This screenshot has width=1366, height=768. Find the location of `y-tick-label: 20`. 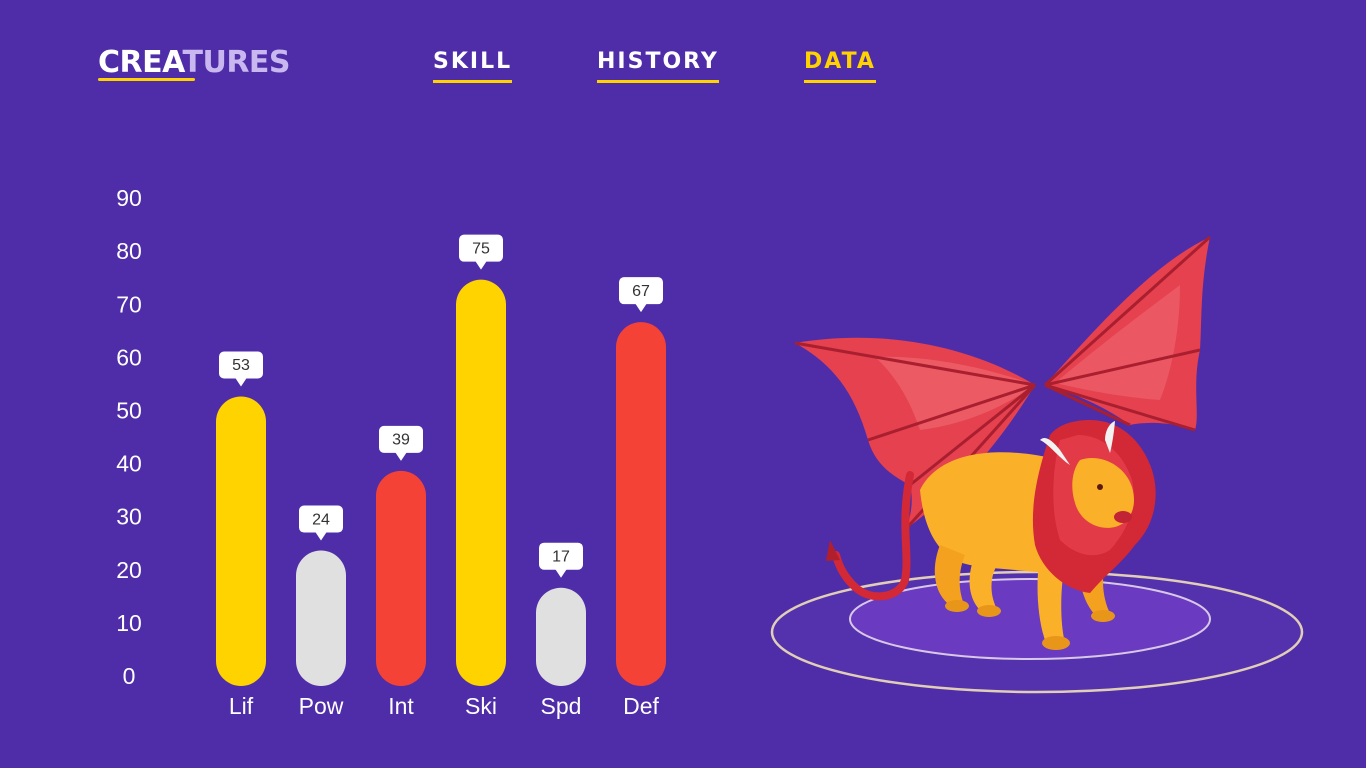

y-tick-label: 20 is located at coordinates (129, 570).